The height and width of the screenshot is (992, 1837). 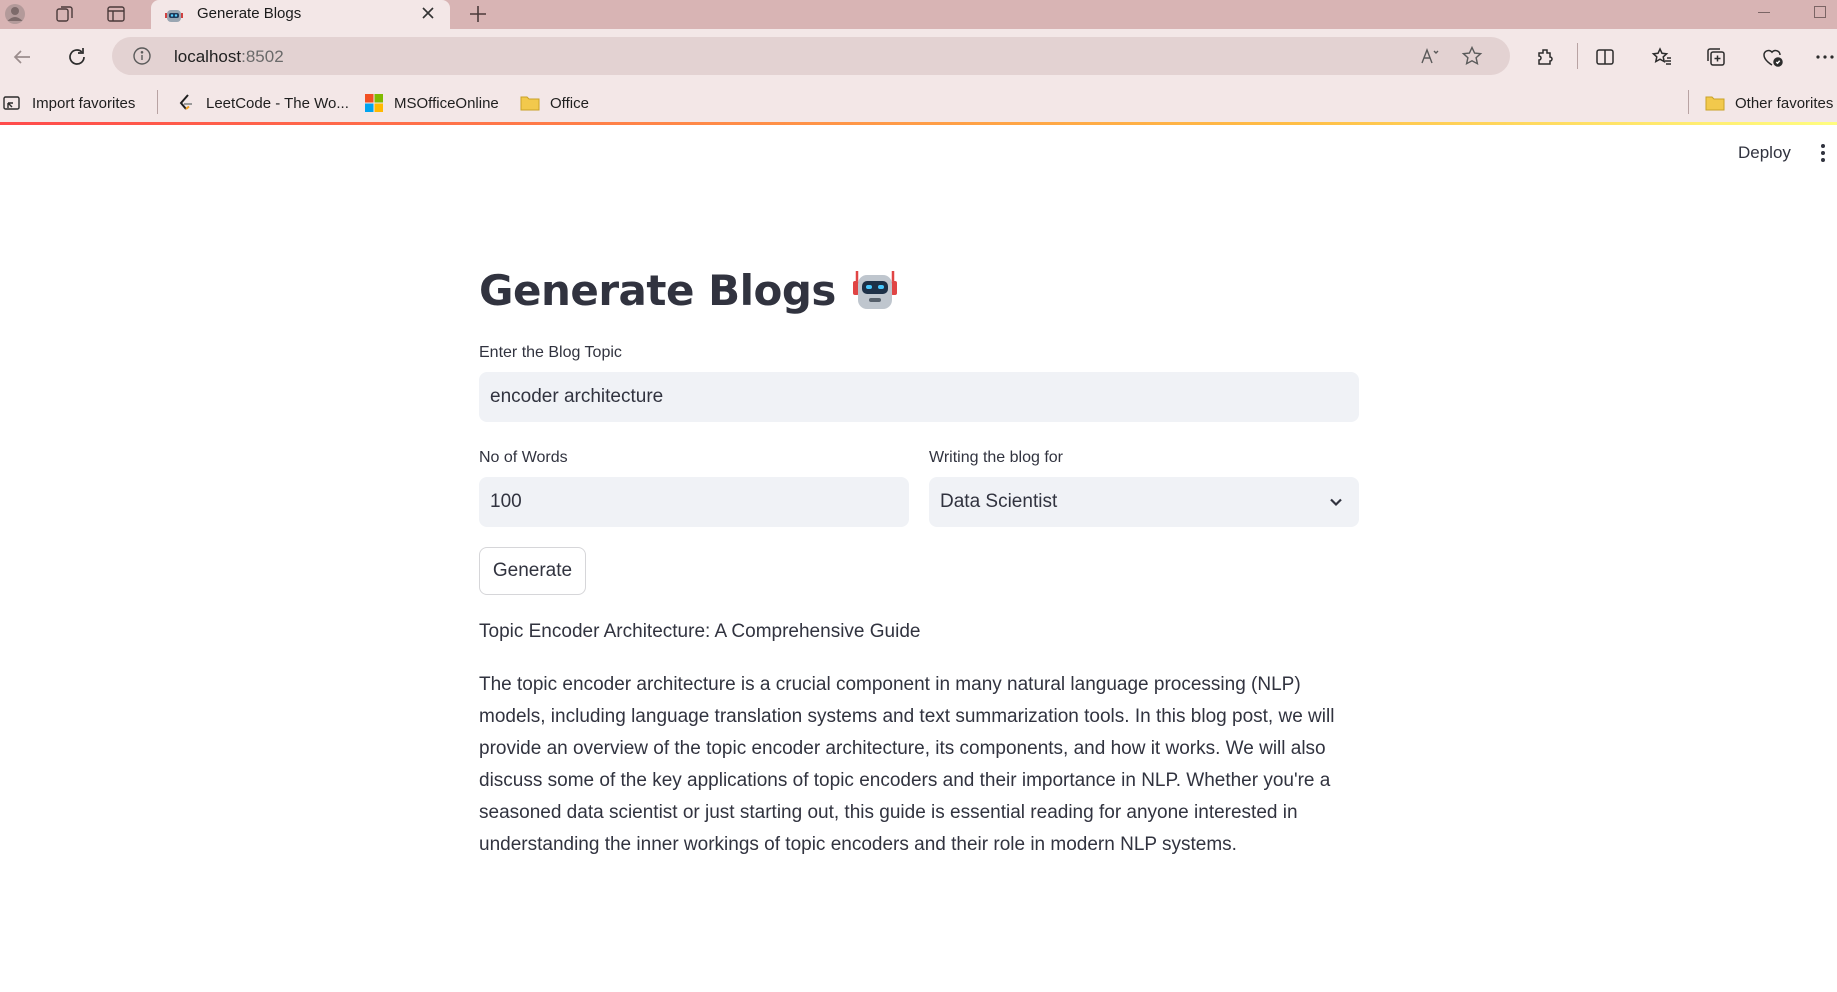 I want to click on main-menu-icon, so click(x=1823, y=155).